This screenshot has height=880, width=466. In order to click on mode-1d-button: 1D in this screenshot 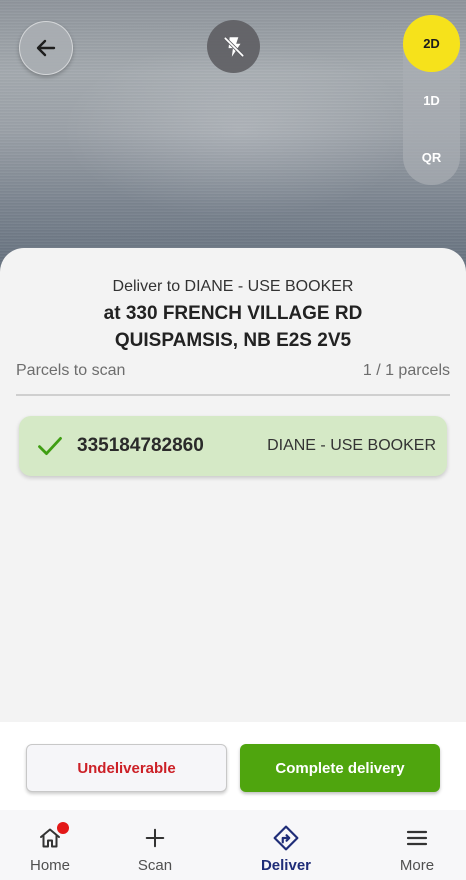, I will do `click(431, 100)`.